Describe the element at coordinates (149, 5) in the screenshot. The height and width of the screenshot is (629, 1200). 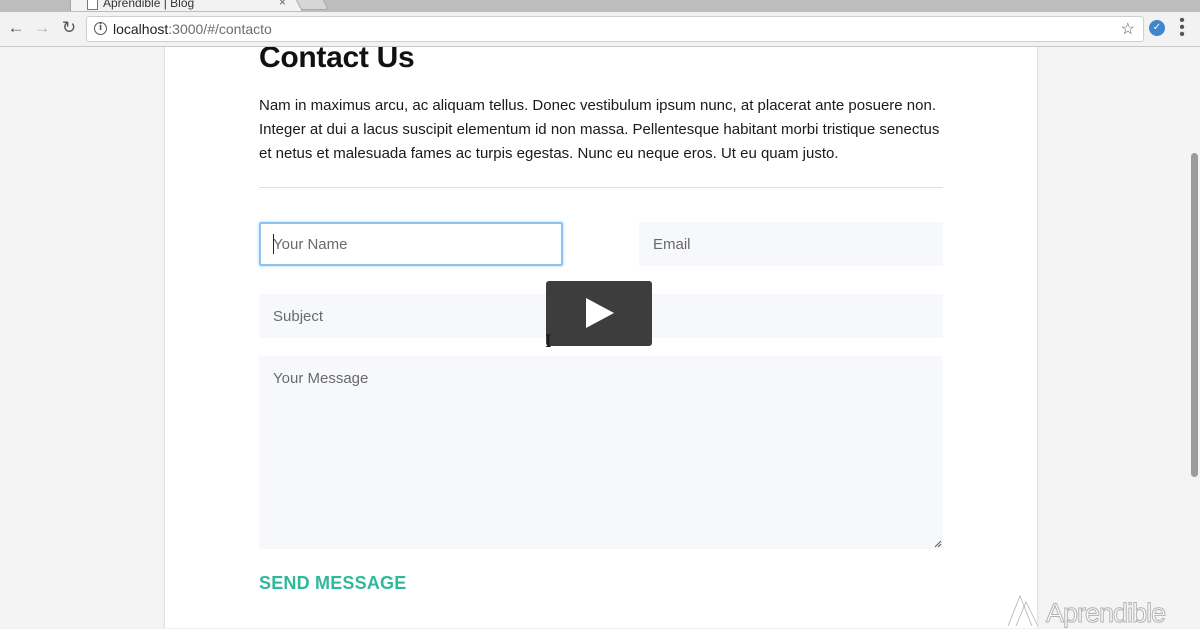
I see `tab-title: Aprendible | Blog` at that location.